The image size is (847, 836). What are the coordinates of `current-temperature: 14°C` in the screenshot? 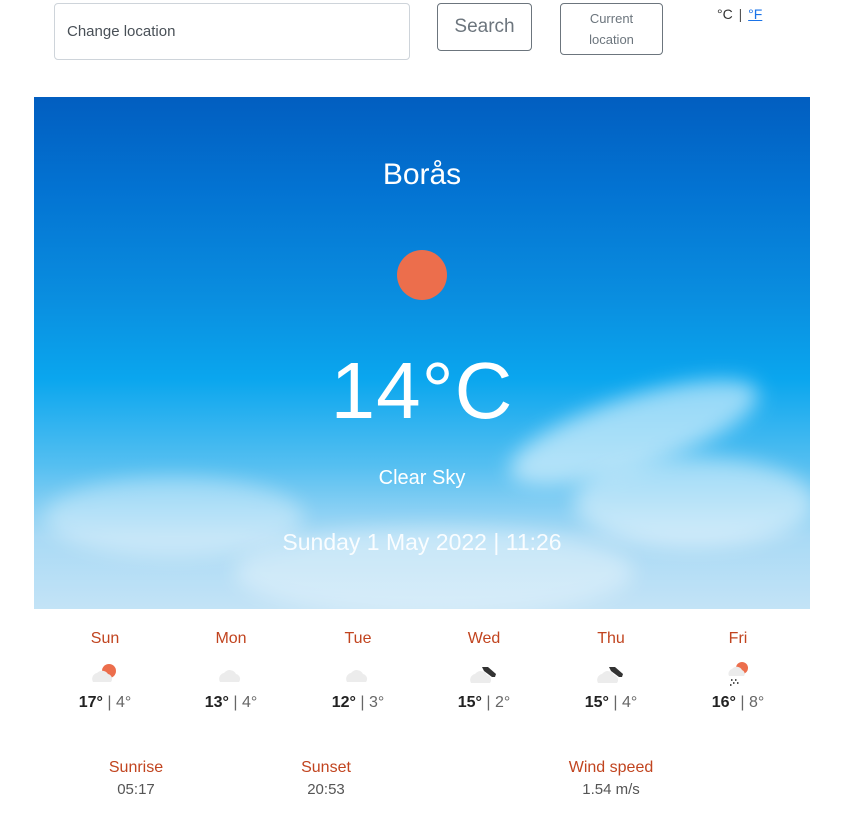 It's located at (422, 390).